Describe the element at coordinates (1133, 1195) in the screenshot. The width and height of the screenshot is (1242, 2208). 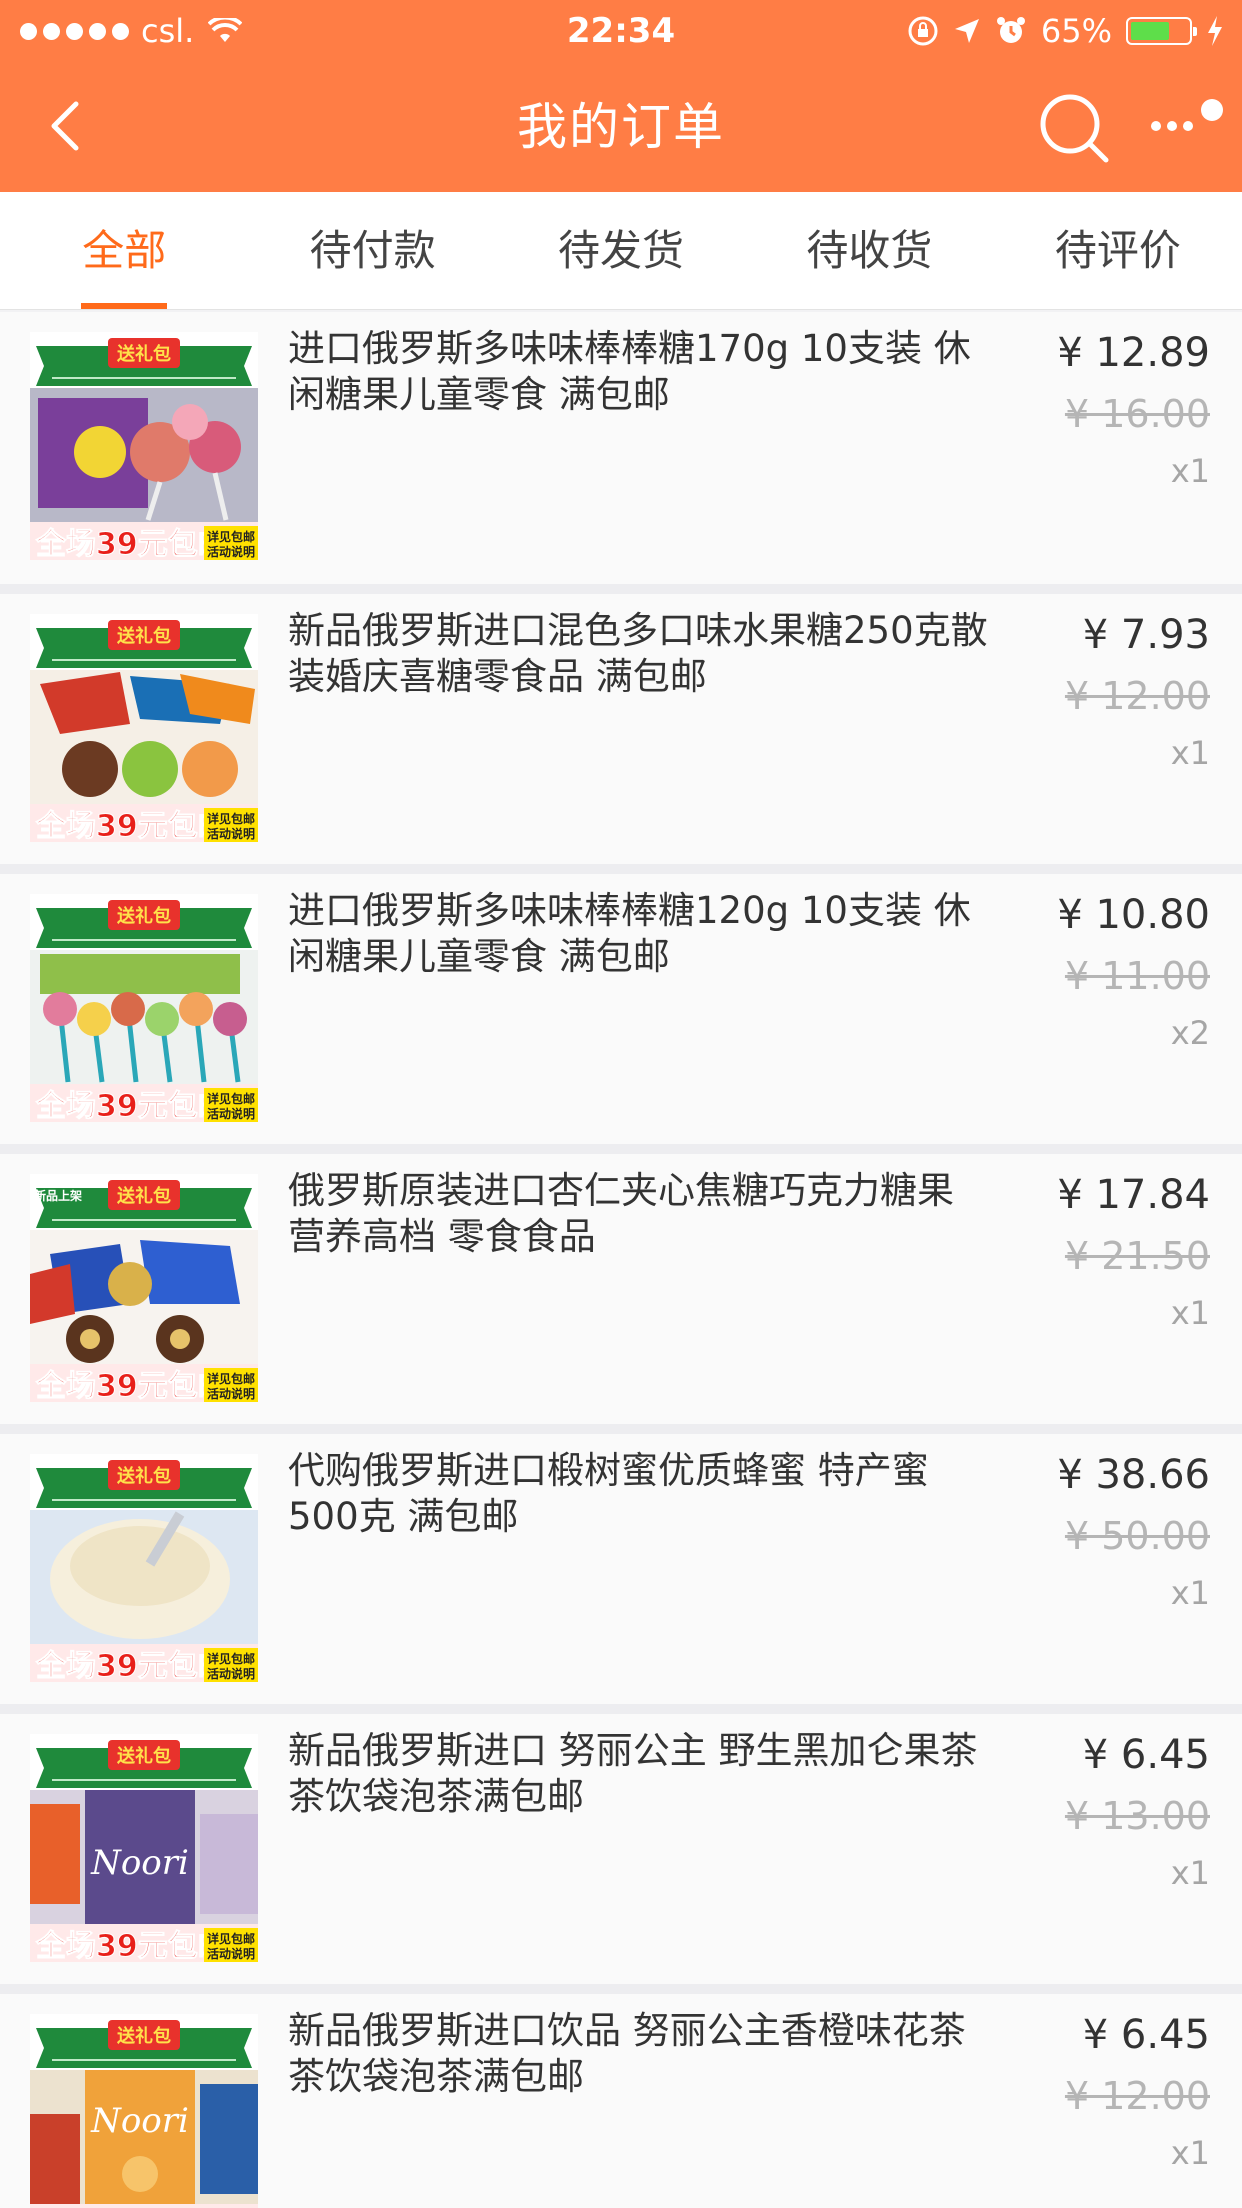
I see `product-price: ¥ 17.84` at that location.